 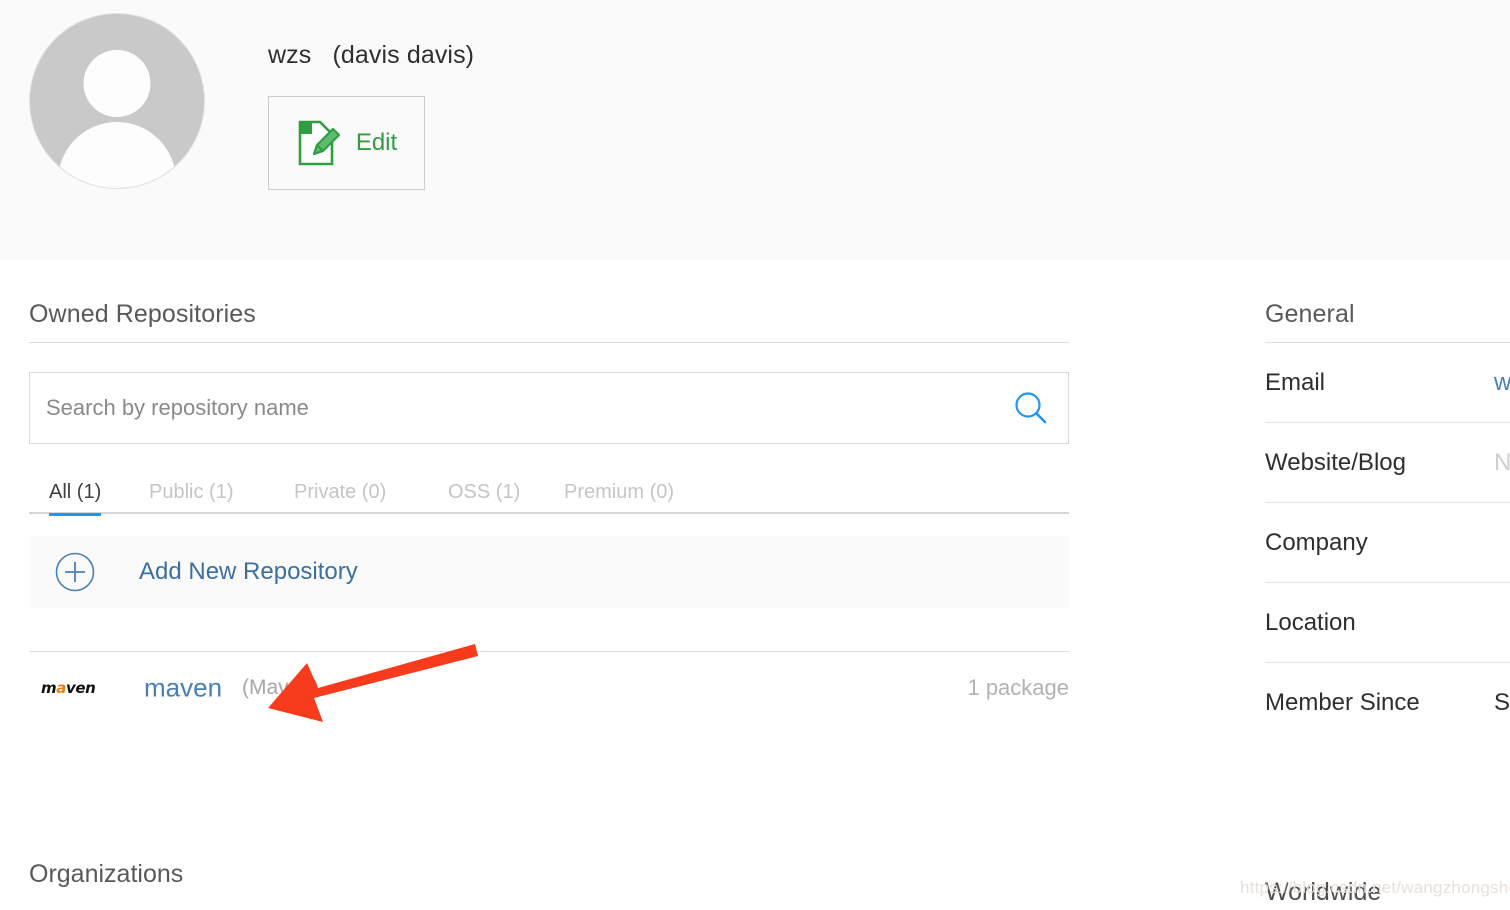 What do you see at coordinates (1502, 462) in the screenshot?
I see `website-blog-value: N` at bounding box center [1502, 462].